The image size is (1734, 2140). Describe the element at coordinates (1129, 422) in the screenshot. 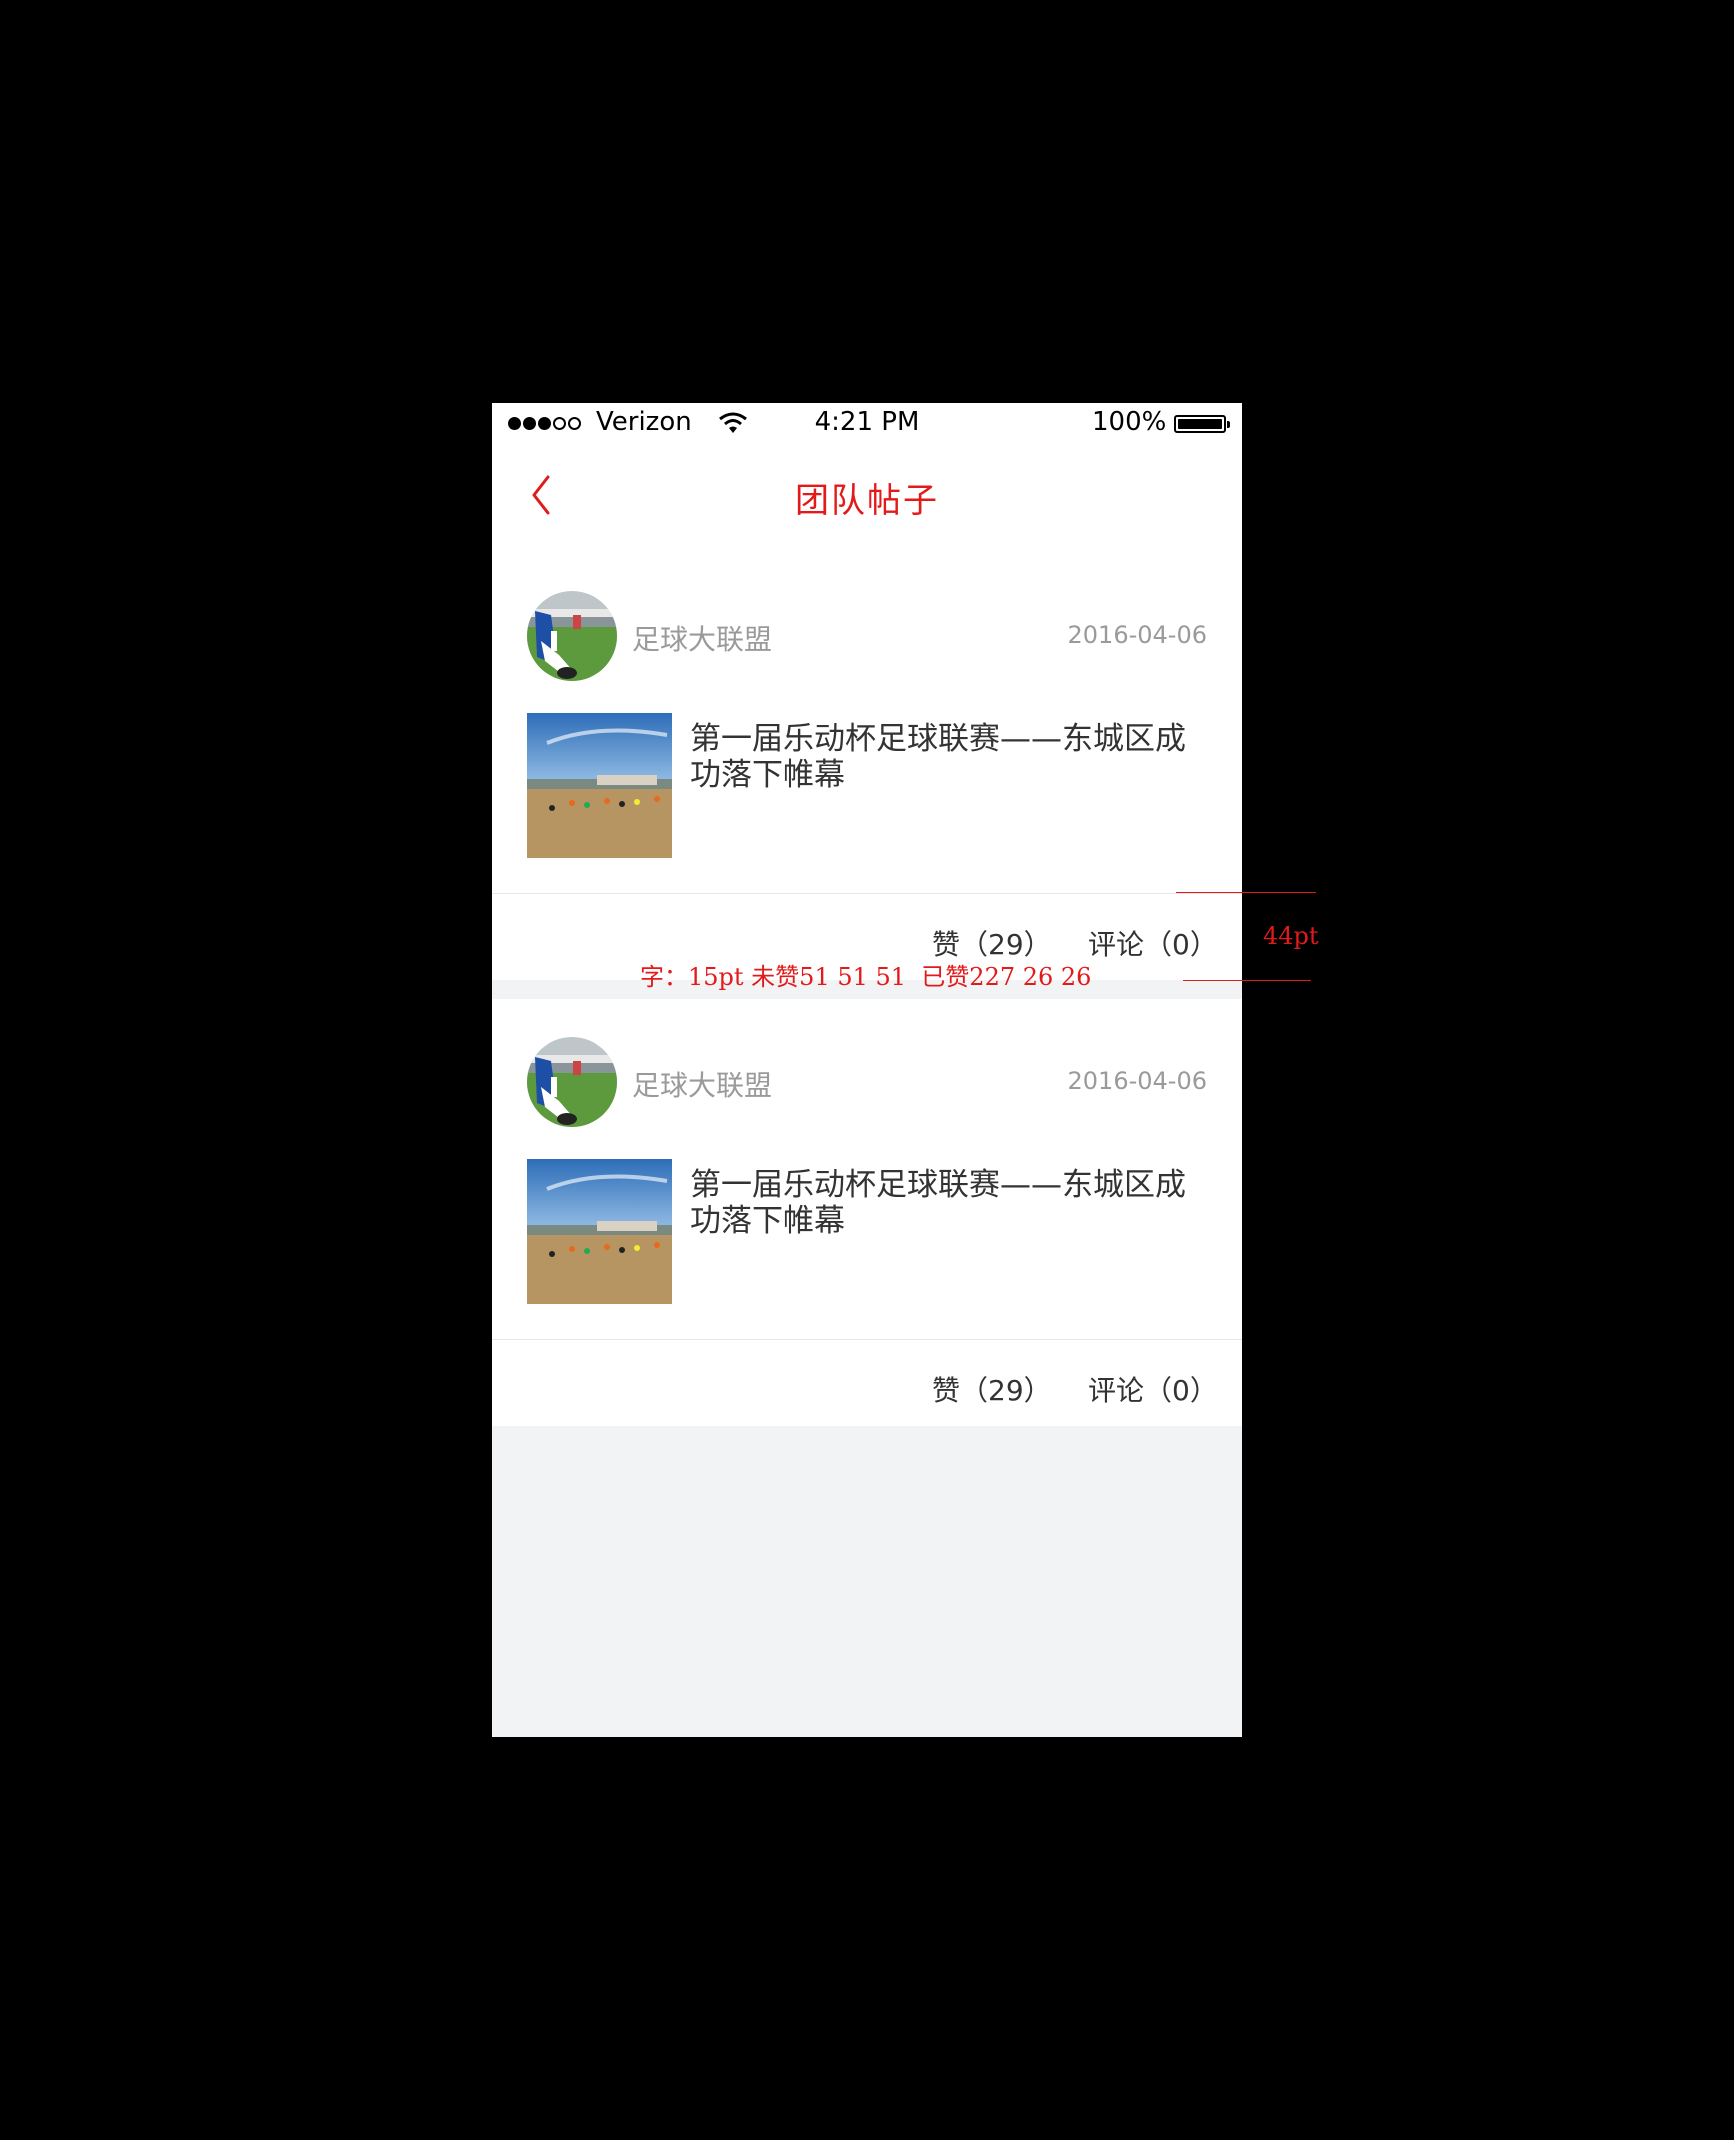

I see `battery-percentage: 100%` at that location.